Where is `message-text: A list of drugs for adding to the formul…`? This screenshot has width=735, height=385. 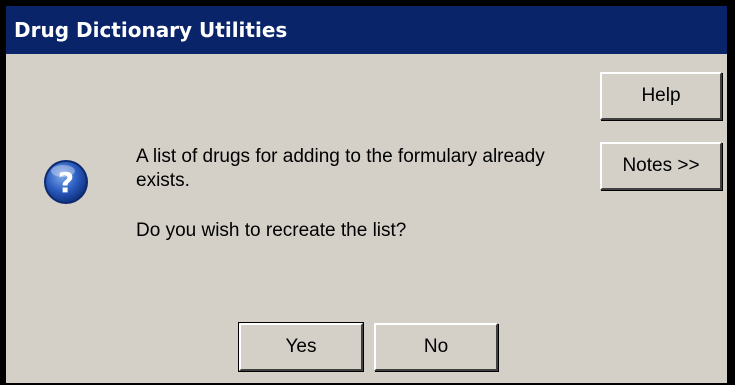
message-text: A list of drugs for adding to the formul… is located at coordinates (340, 168).